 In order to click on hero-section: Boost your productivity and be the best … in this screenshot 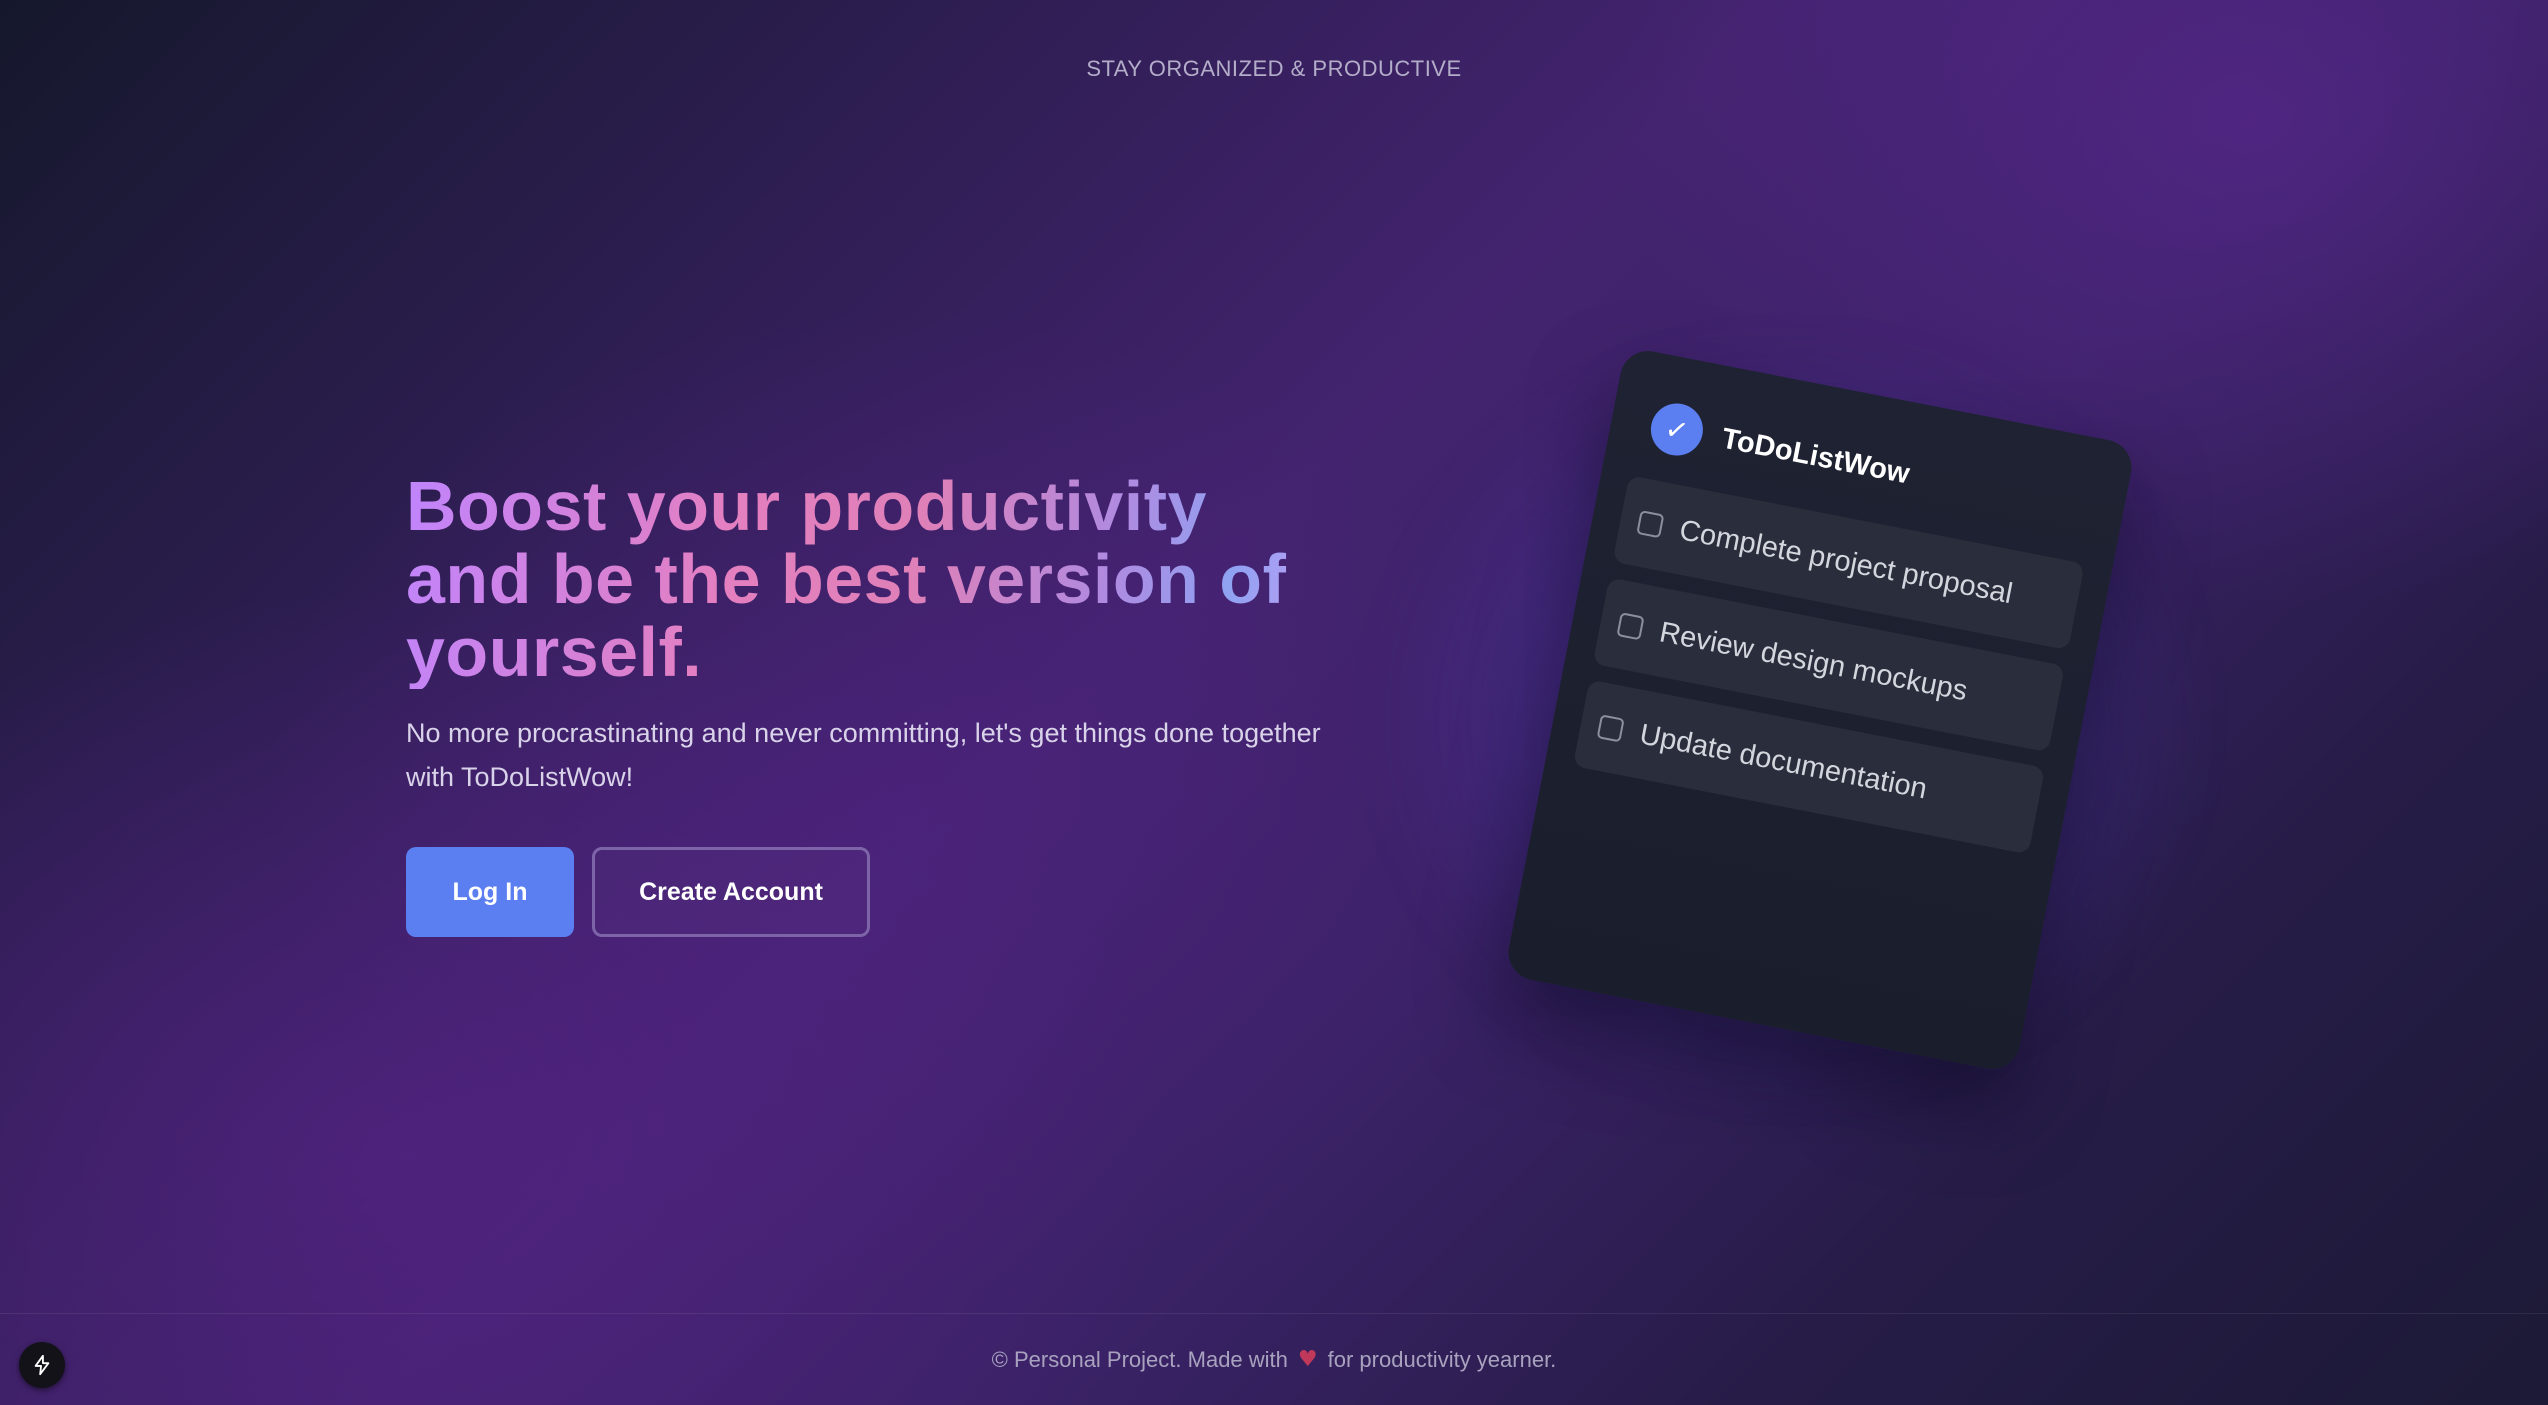, I will do `click(876, 703)`.